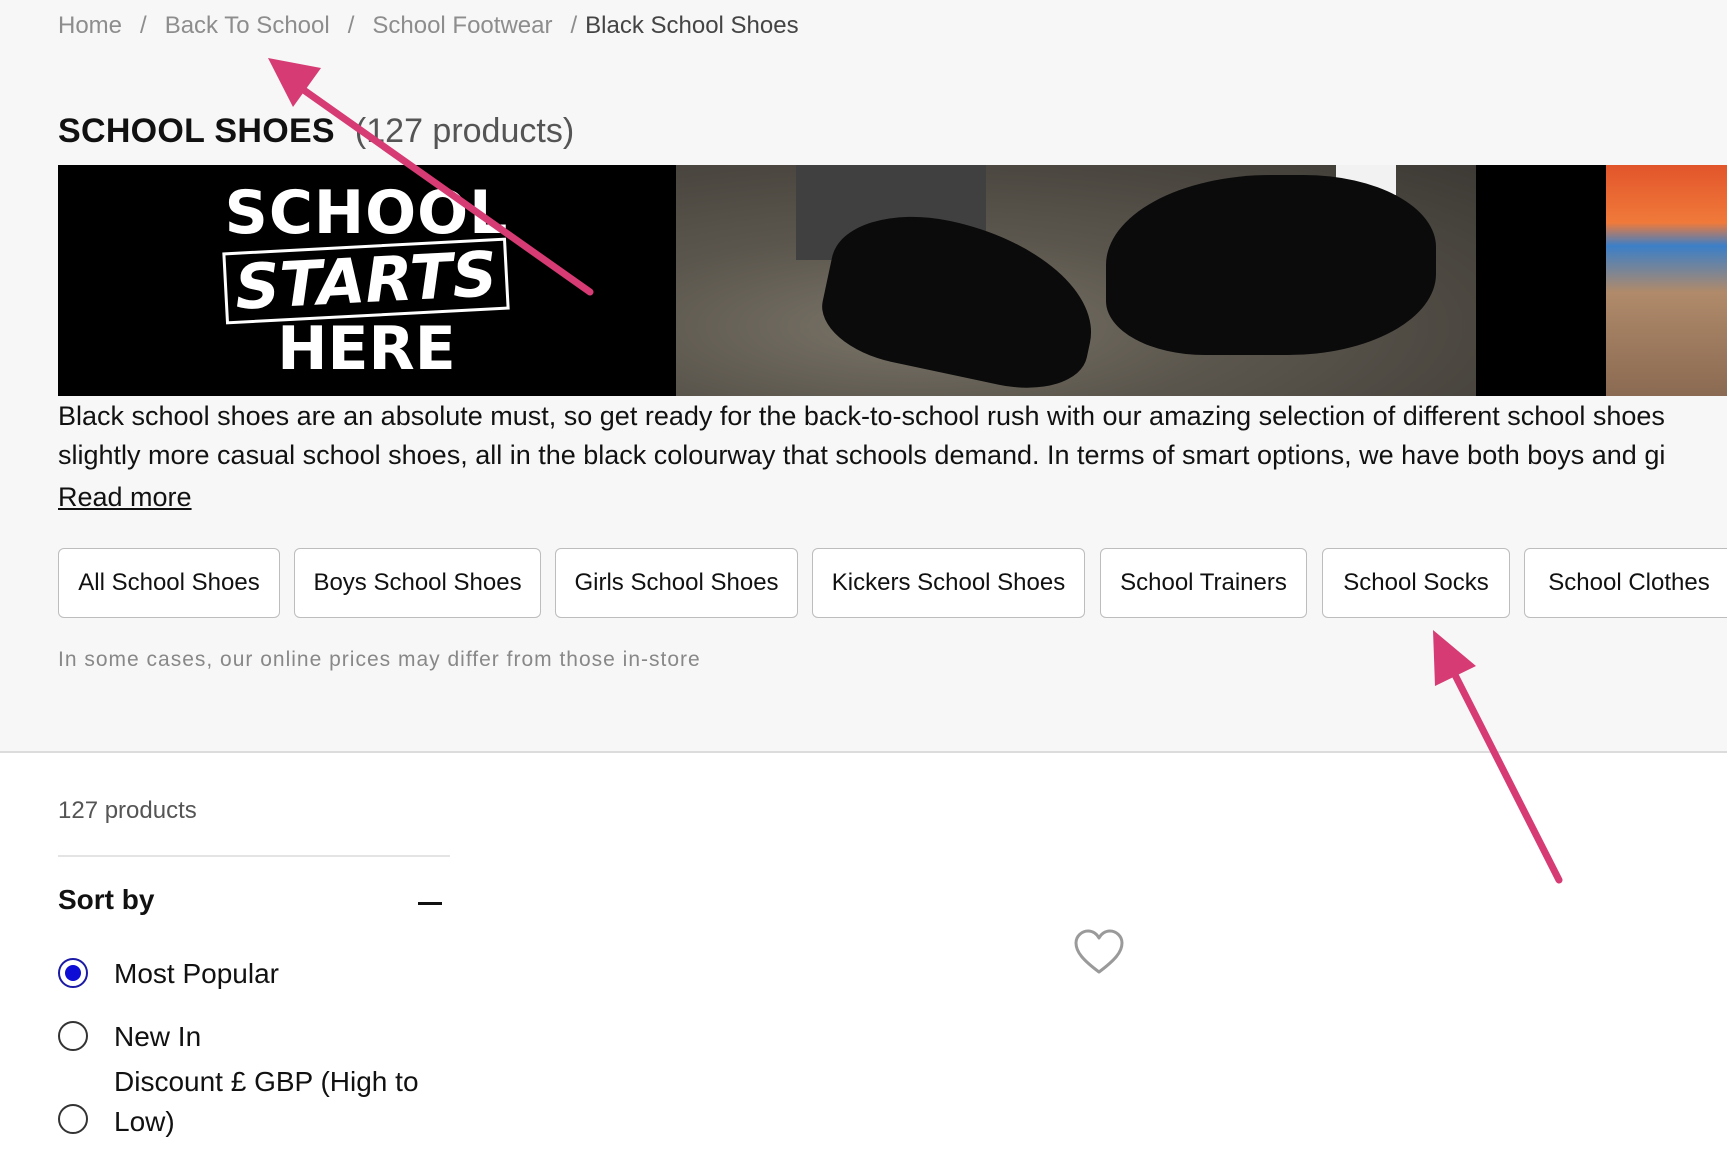  Describe the element at coordinates (90, 25) in the screenshot. I see `breadcrumb-home: Home` at that location.